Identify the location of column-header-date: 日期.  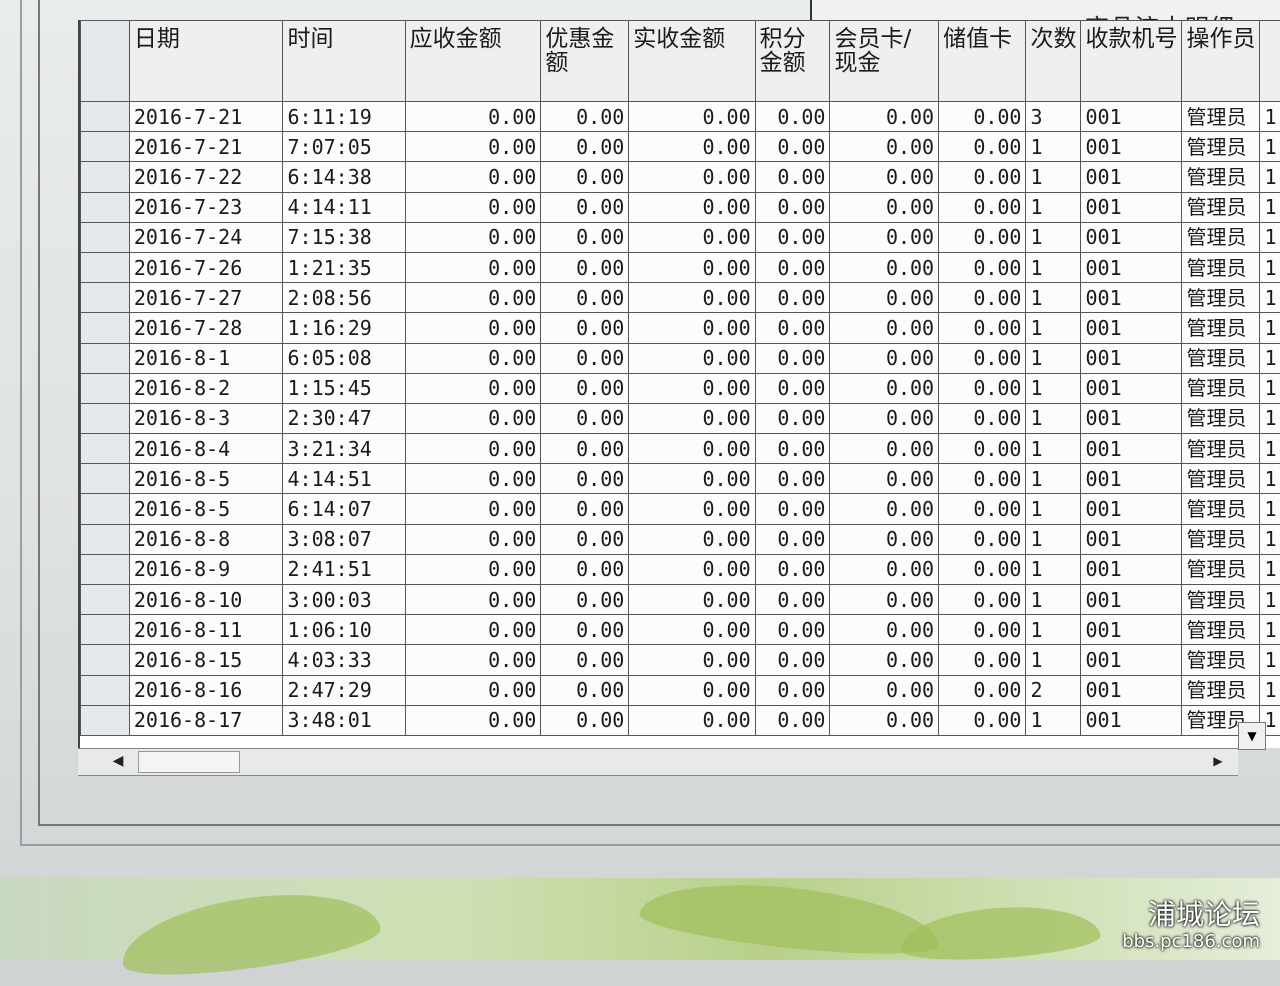
(206, 61).